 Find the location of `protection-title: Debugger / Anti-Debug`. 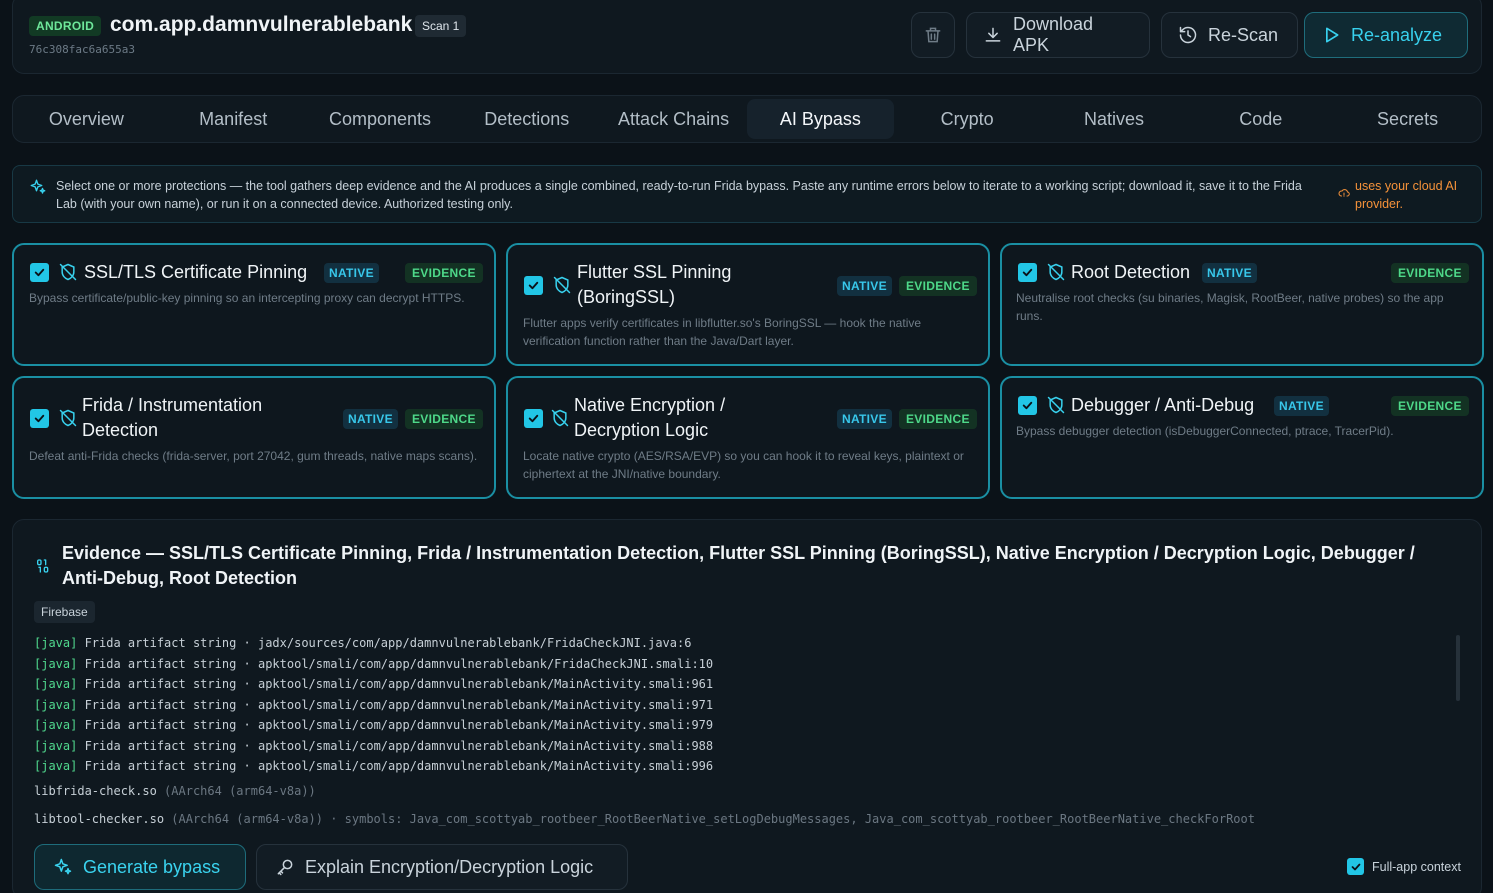

protection-title: Debugger / Anti-Debug is located at coordinates (1163, 405).